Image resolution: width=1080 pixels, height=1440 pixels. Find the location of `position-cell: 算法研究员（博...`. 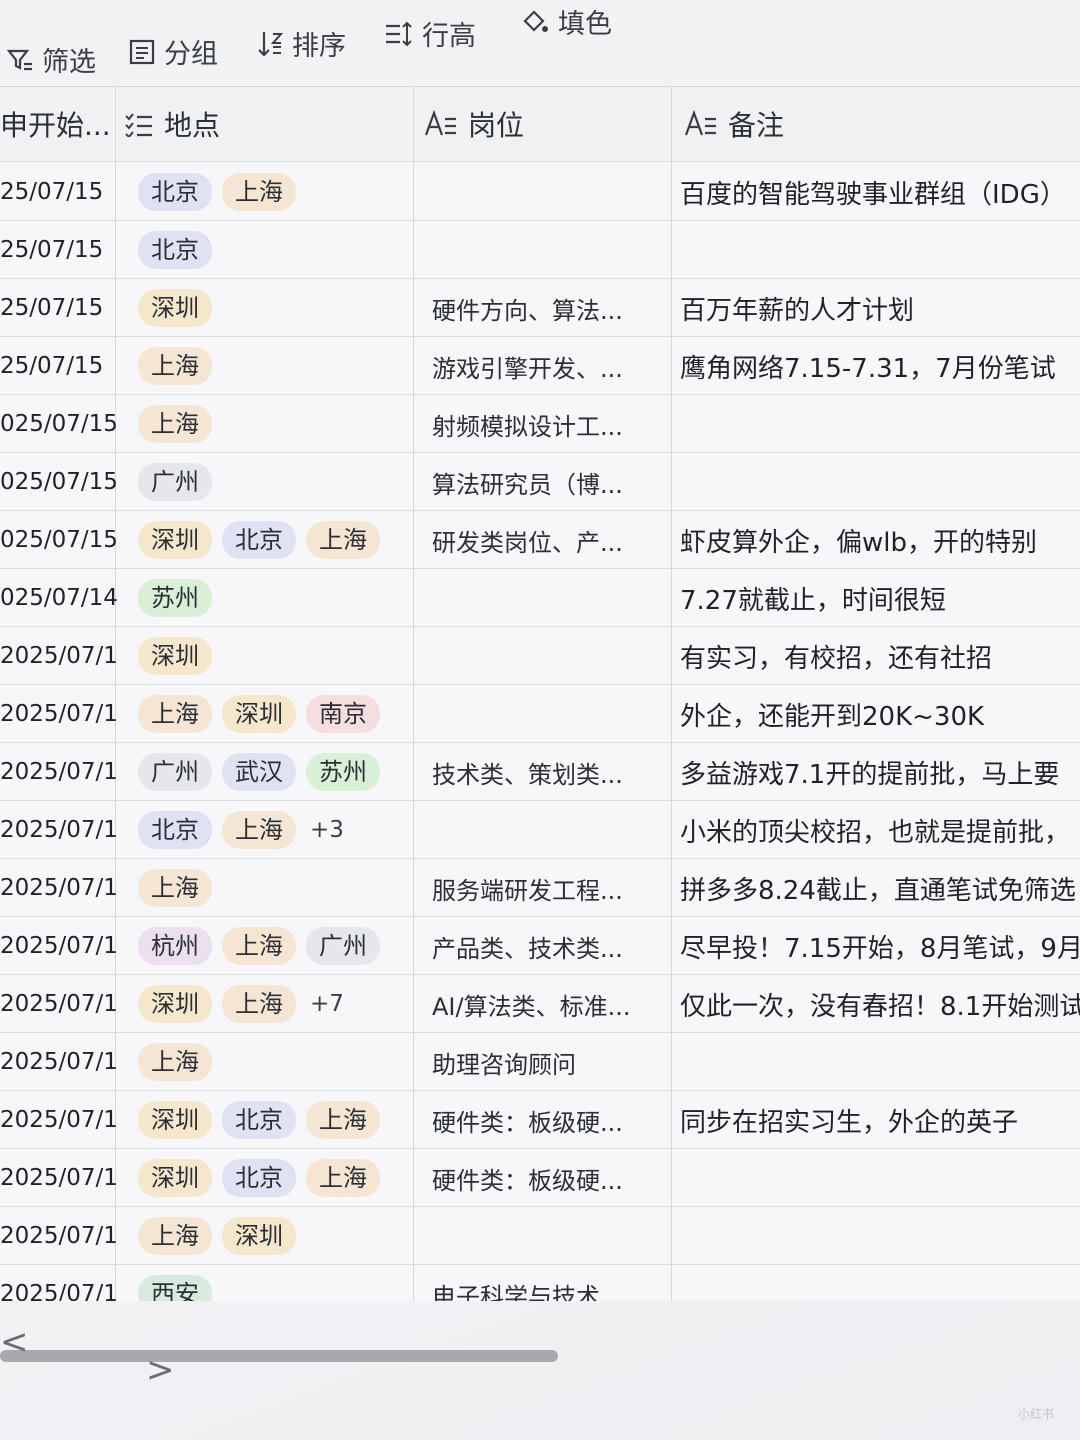

position-cell: 算法研究员（博... is located at coordinates (544, 482).